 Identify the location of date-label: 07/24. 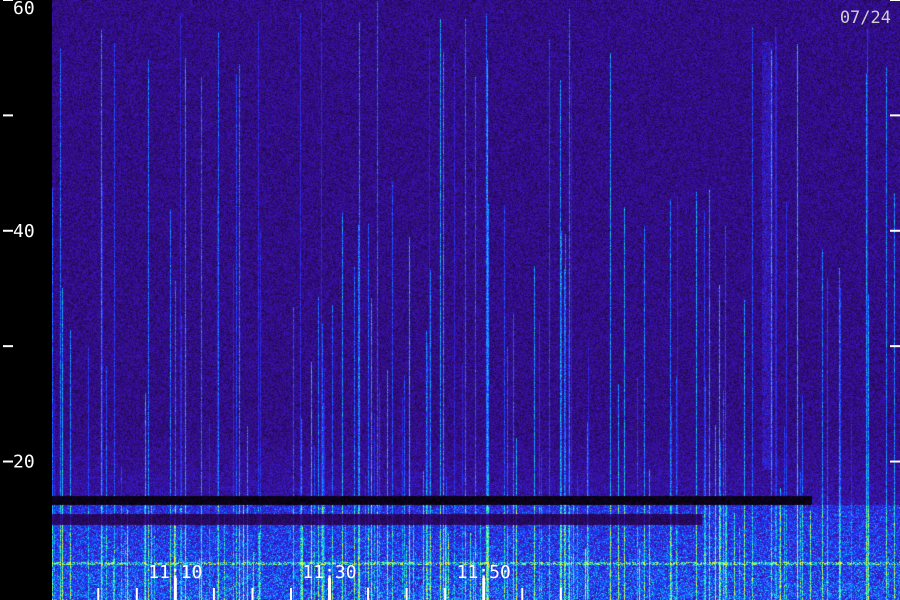
(865, 18).